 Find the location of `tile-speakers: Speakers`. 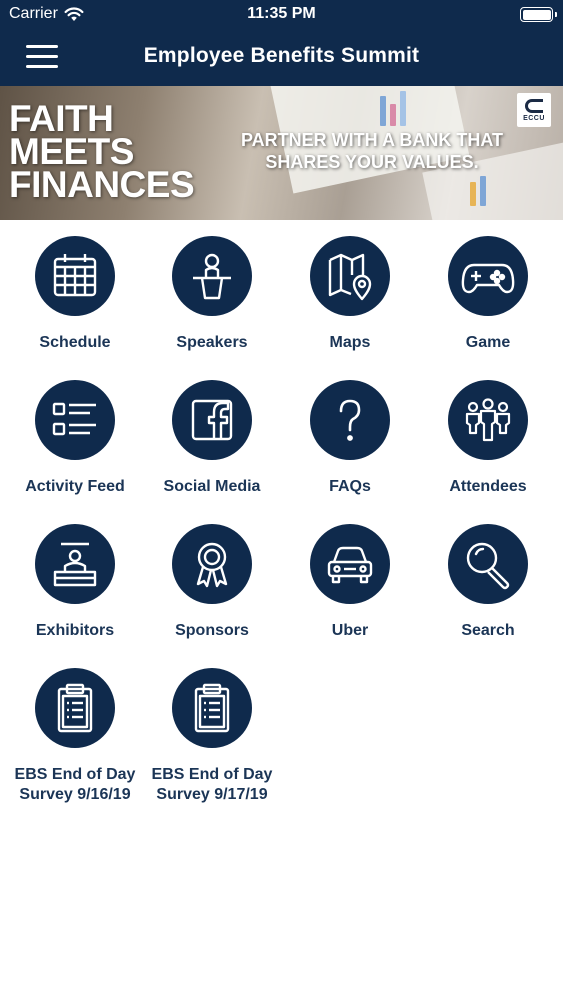

tile-speakers: Speakers is located at coordinates (212, 294).